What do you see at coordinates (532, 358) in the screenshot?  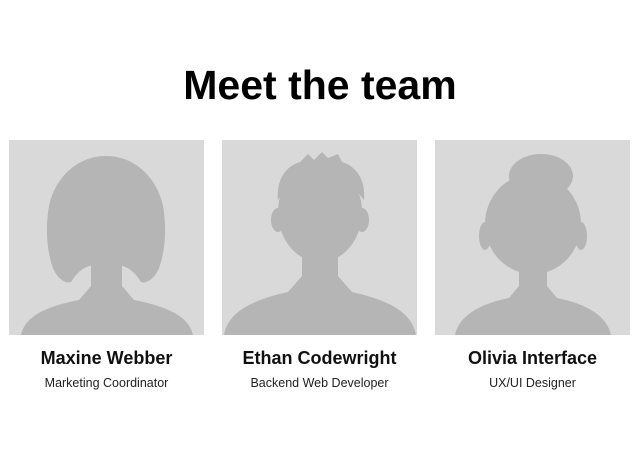 I see `member-name: Olivia Interface` at bounding box center [532, 358].